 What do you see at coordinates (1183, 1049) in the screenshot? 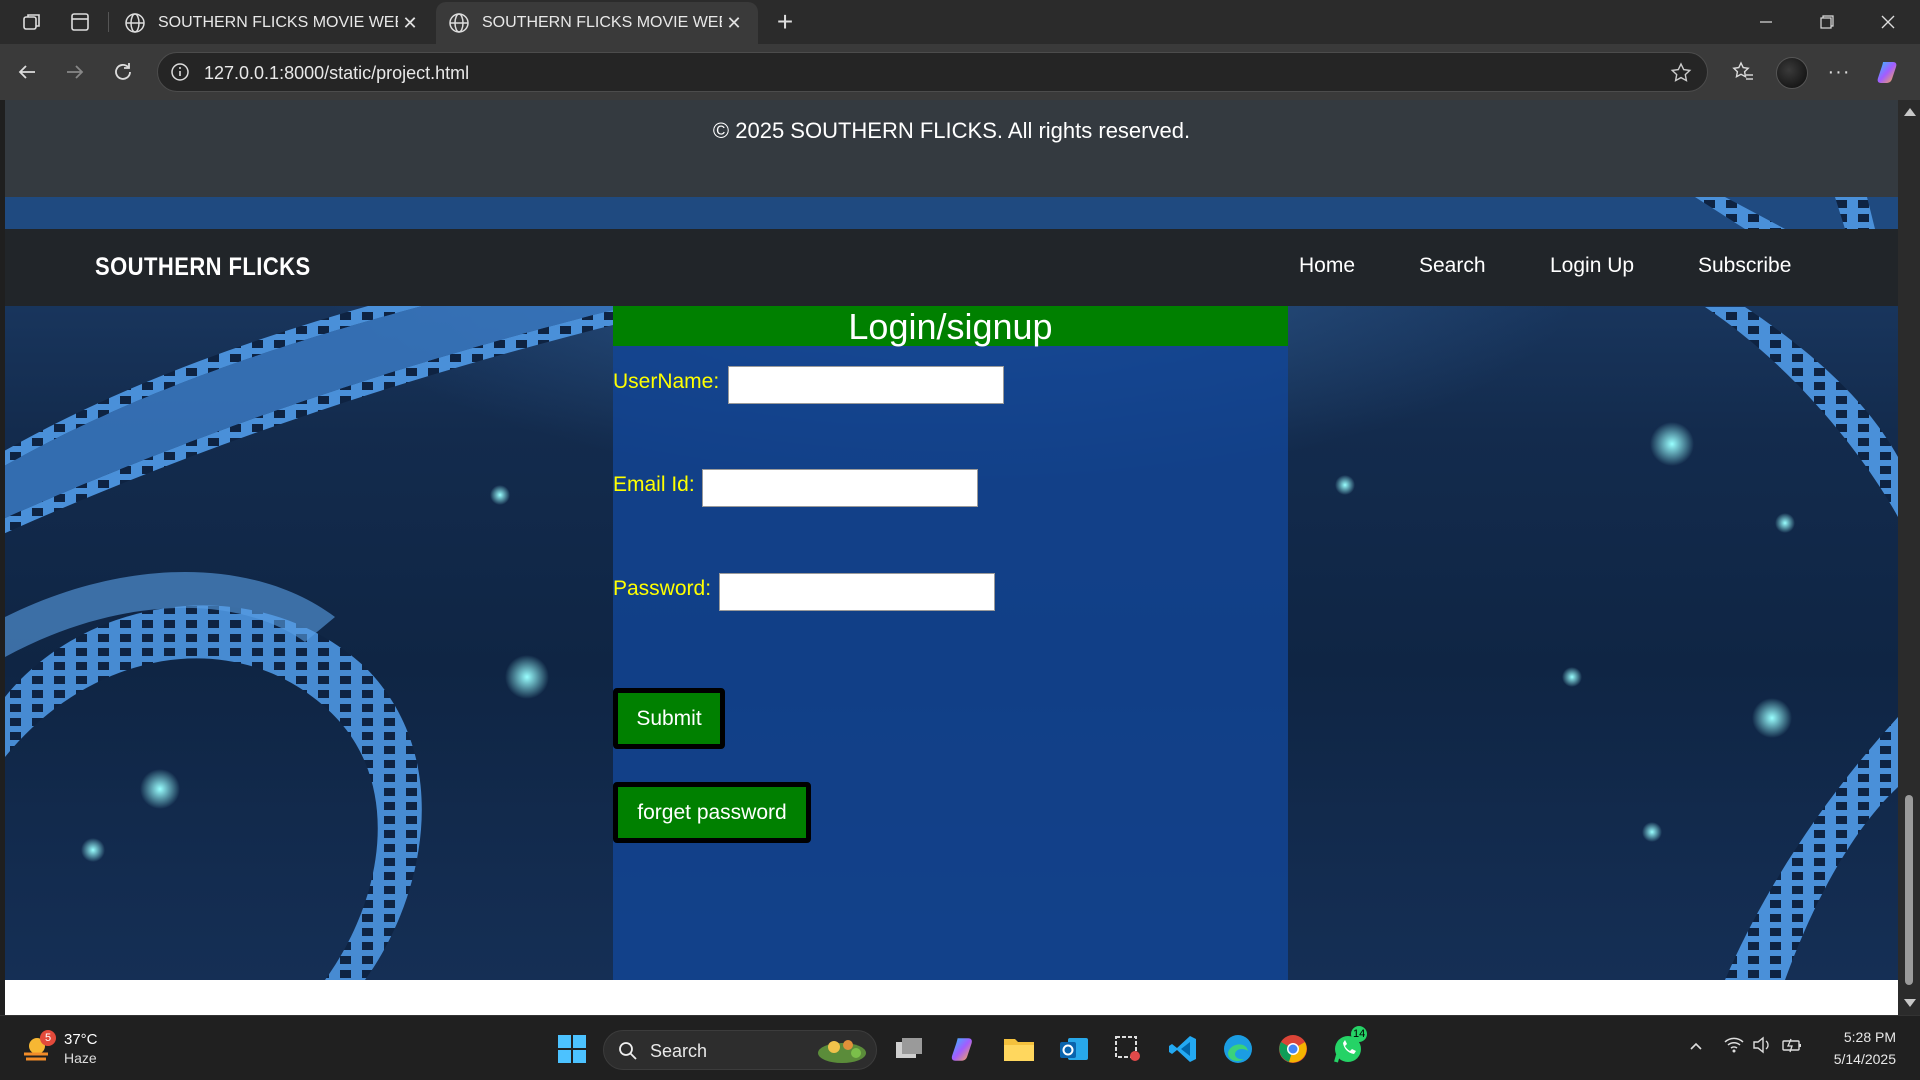
I see `vscode-icon` at bounding box center [1183, 1049].